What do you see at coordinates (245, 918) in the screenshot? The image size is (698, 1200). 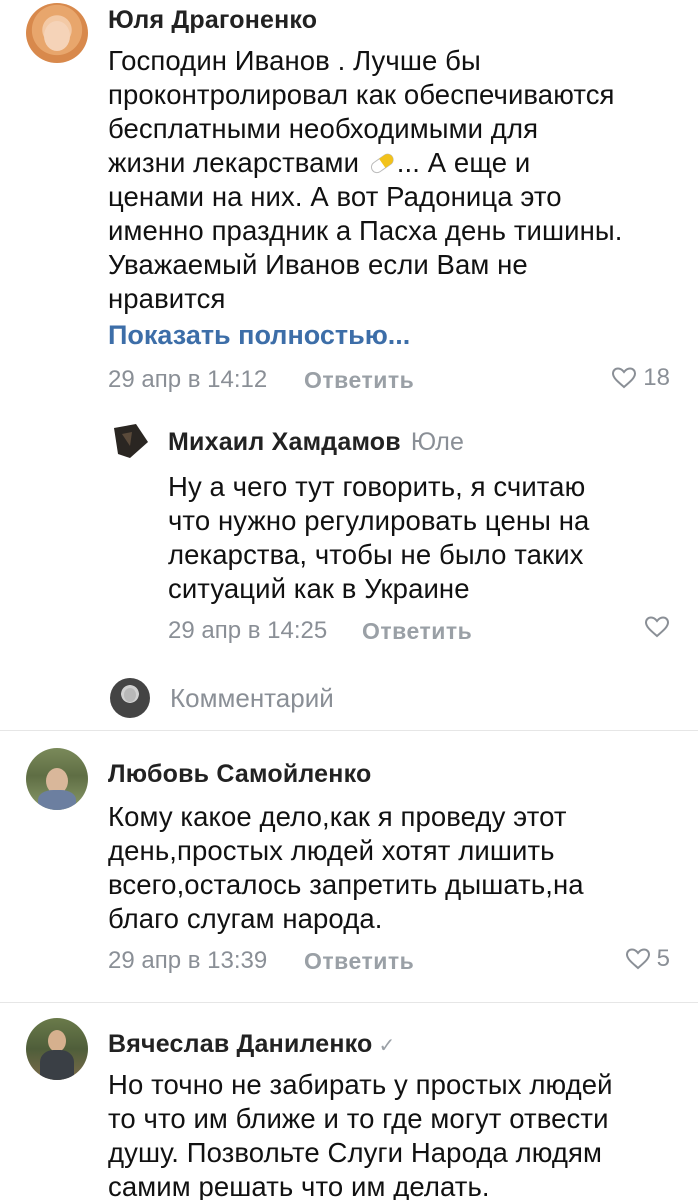 I see `comment-line: благо слугам народа.` at bounding box center [245, 918].